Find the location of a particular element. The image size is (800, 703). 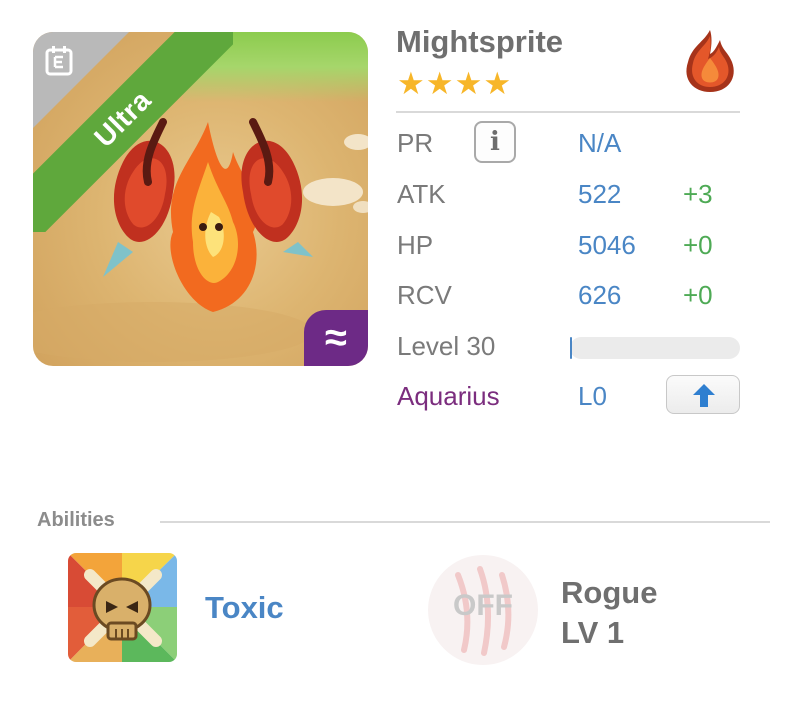

hp-bonus: +0 is located at coordinates (698, 245).